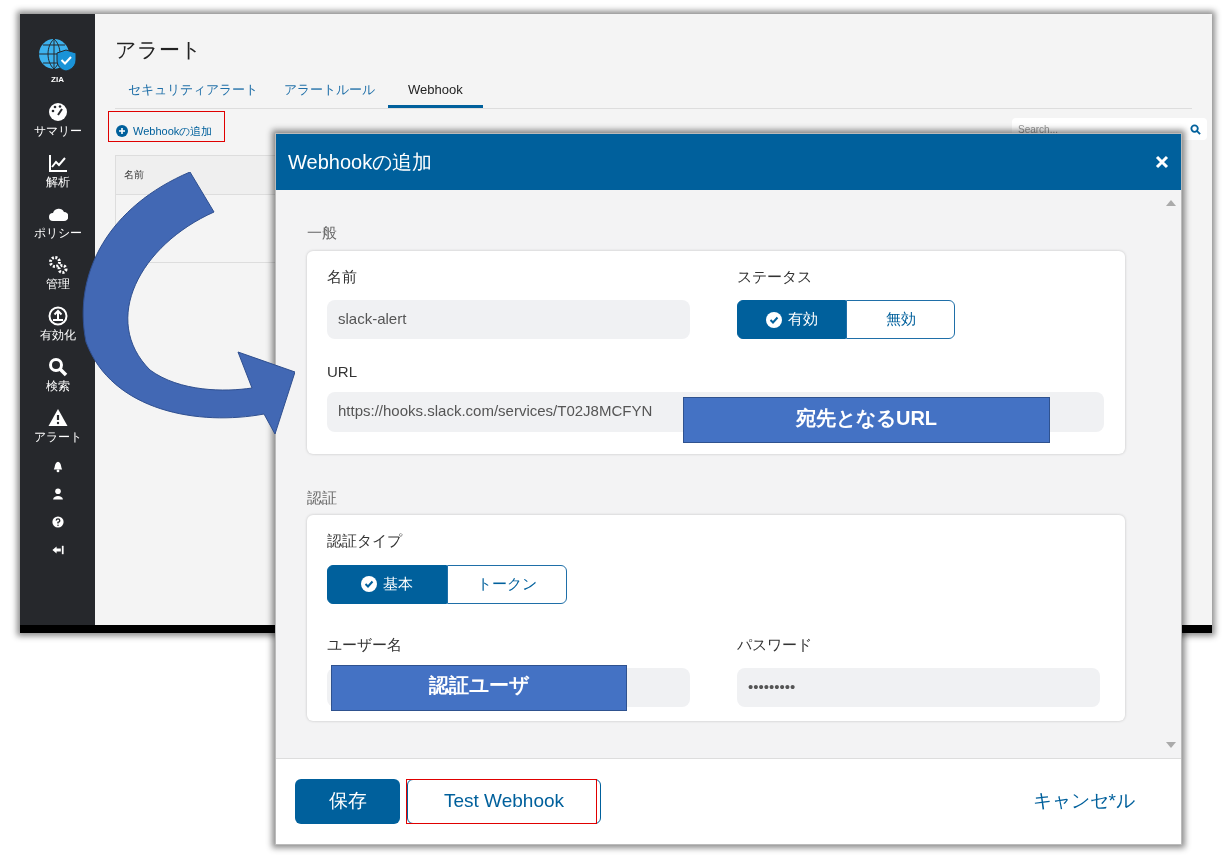 The image size is (1231, 857). I want to click on segment-option: 有効, so click(791, 319).